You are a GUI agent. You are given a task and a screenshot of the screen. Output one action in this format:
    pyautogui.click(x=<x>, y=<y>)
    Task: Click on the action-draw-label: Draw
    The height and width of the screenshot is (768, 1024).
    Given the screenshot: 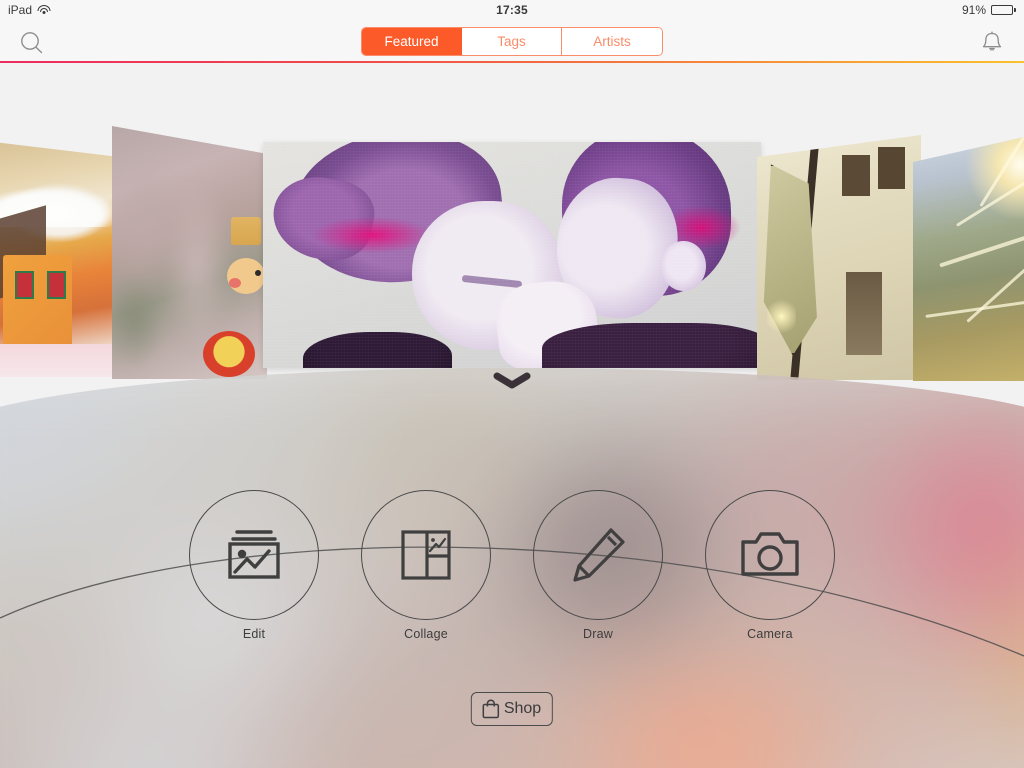 What is the action you would take?
    pyautogui.click(x=598, y=634)
    